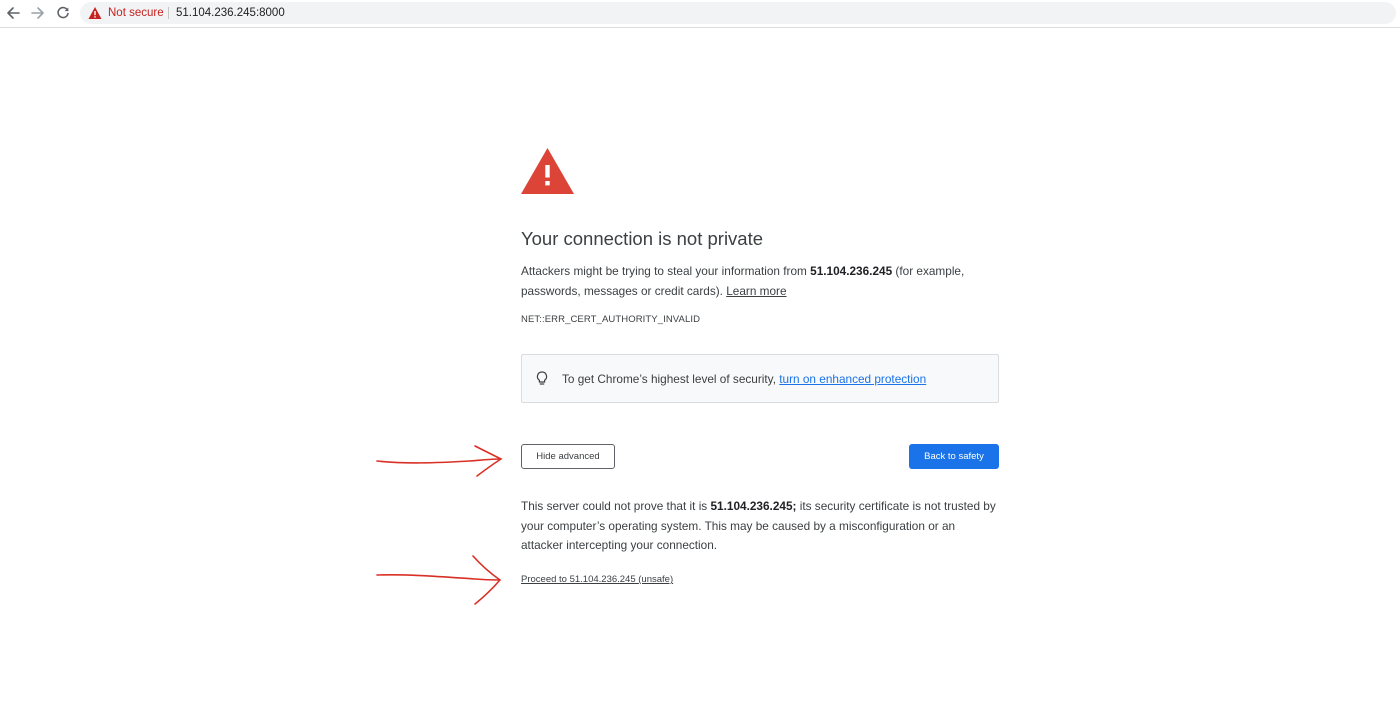 The image size is (1400, 728). Describe the element at coordinates (851, 271) in the screenshot. I see `host-name: 51.104.236.245` at that location.